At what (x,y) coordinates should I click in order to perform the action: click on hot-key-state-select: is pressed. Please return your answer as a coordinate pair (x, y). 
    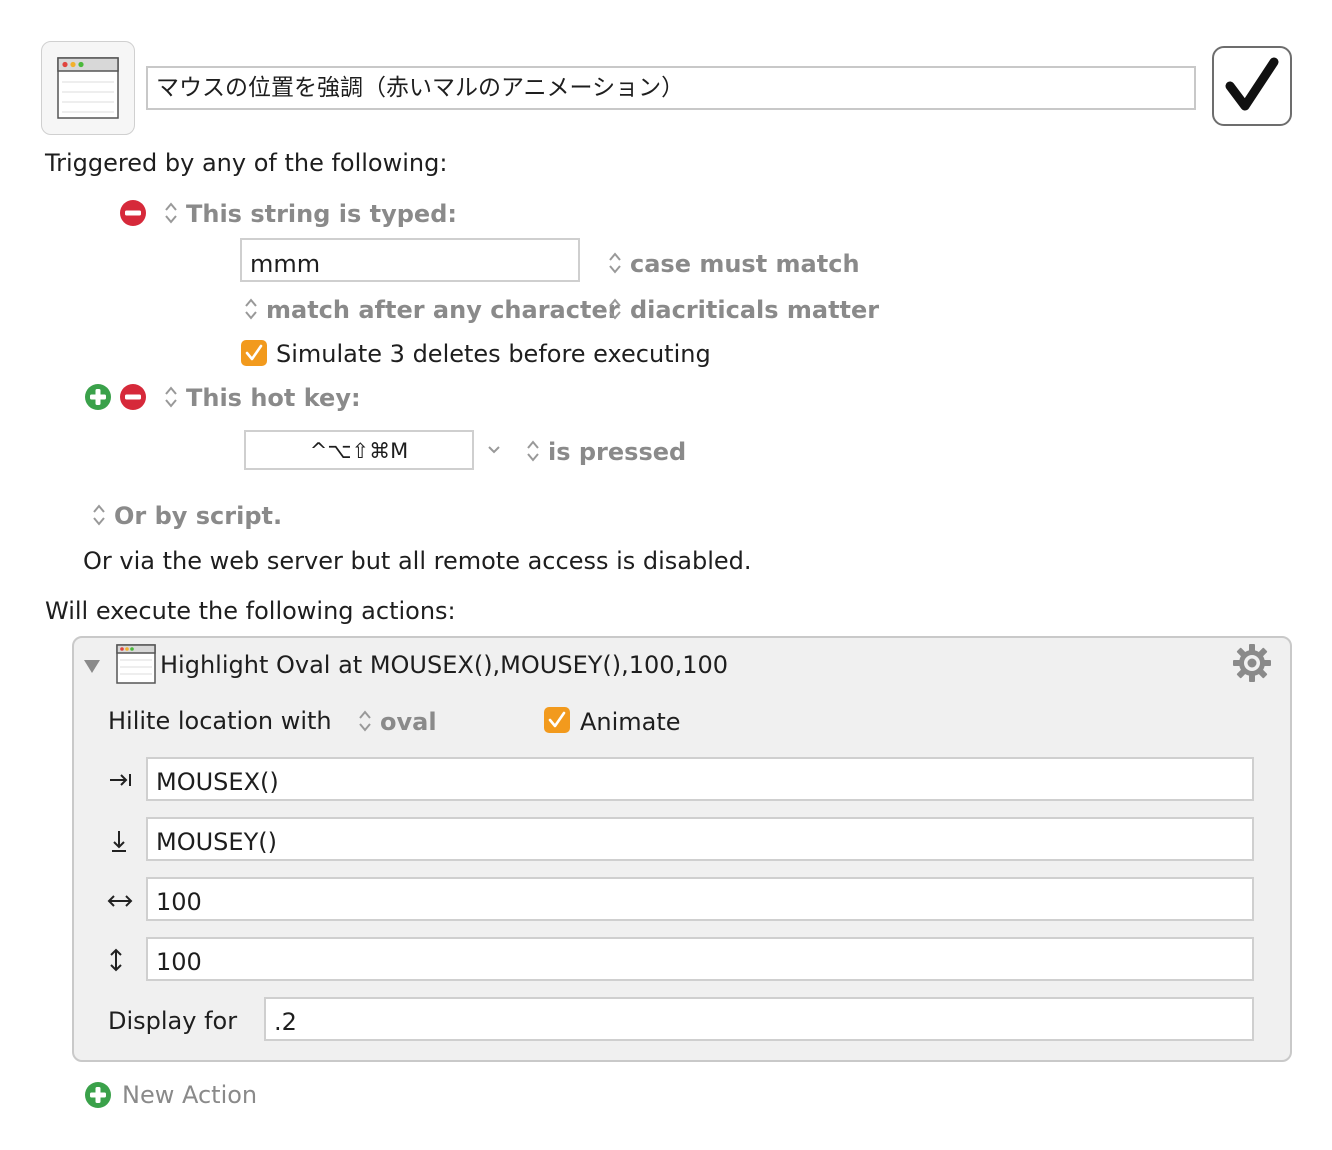
    Looking at the image, I should click on (606, 452).